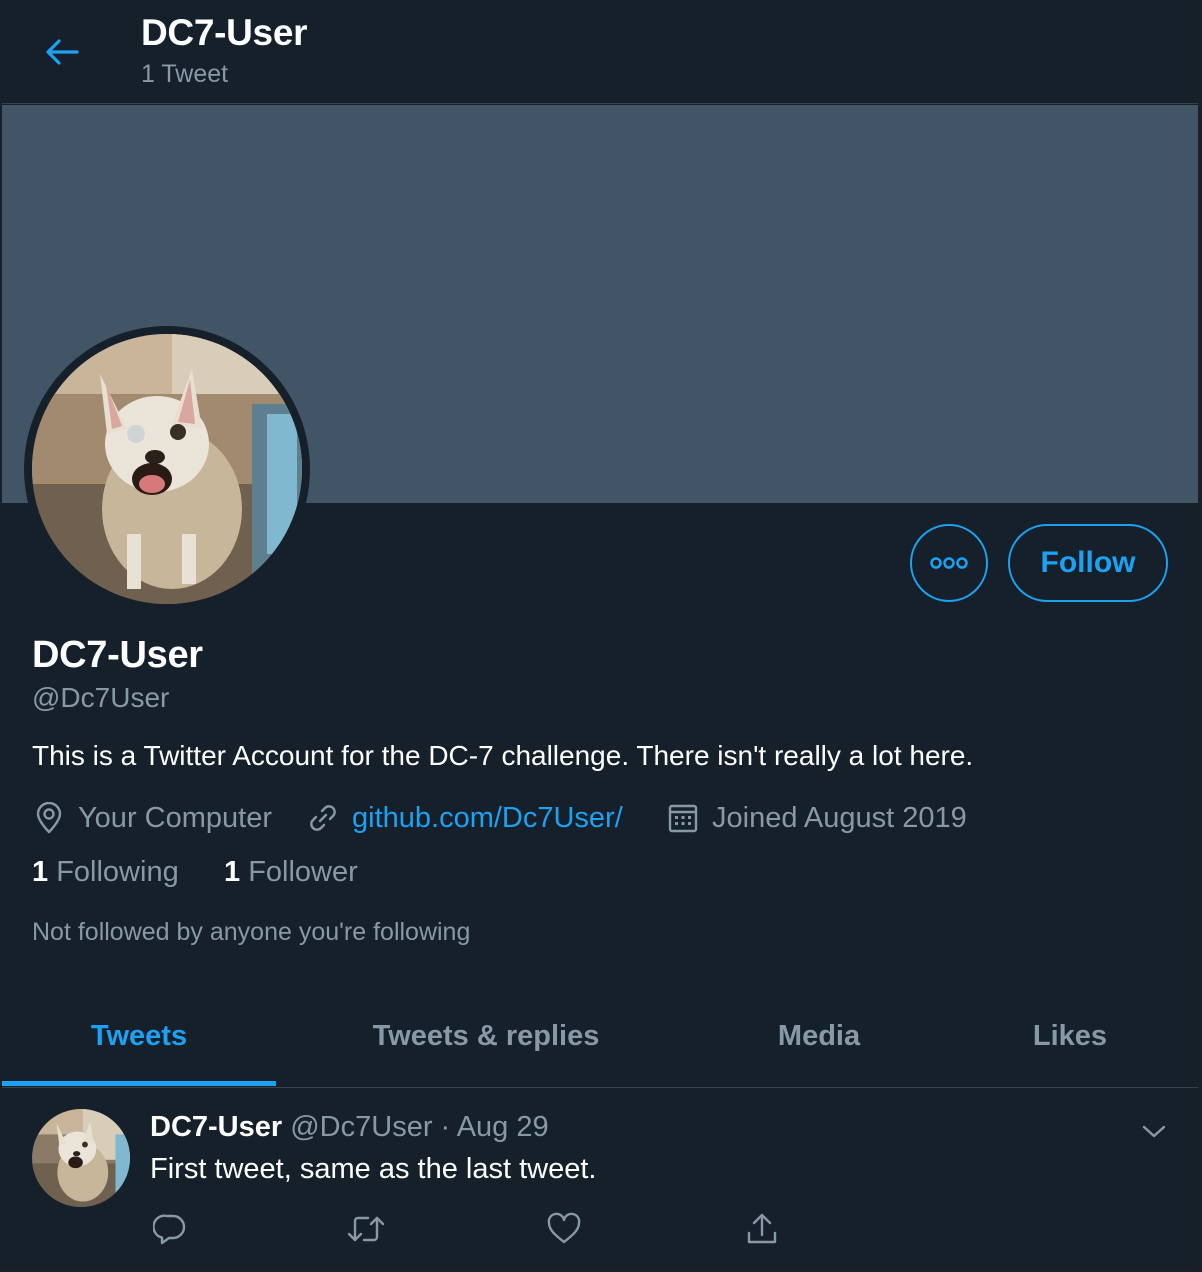  What do you see at coordinates (819, 1036) in the screenshot?
I see `tab-media: Media` at bounding box center [819, 1036].